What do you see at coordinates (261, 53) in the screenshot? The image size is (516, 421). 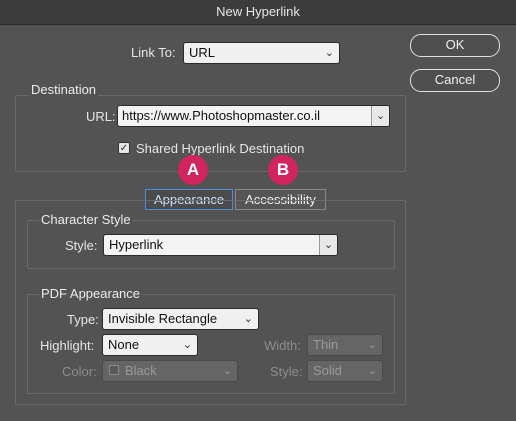 I see `link-to-dropdown: URL ⌄` at bounding box center [261, 53].